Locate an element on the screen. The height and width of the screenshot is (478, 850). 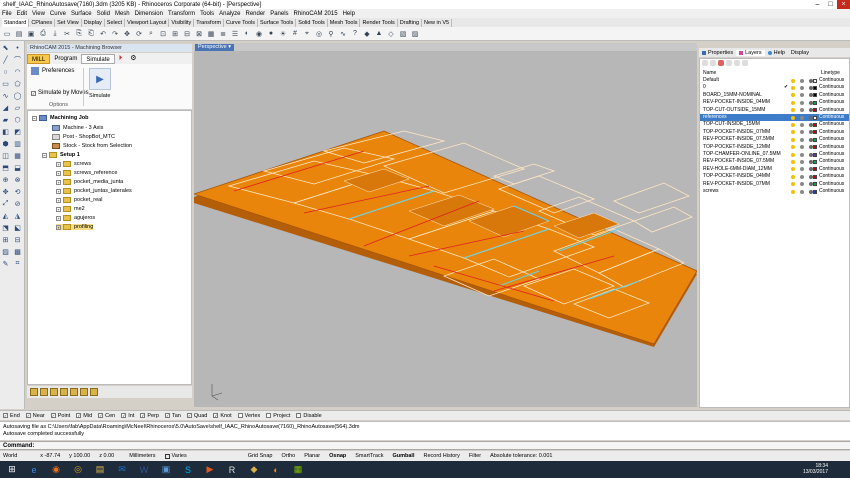
osnap-cen: ✓ Cen is located at coordinates (106, 416).